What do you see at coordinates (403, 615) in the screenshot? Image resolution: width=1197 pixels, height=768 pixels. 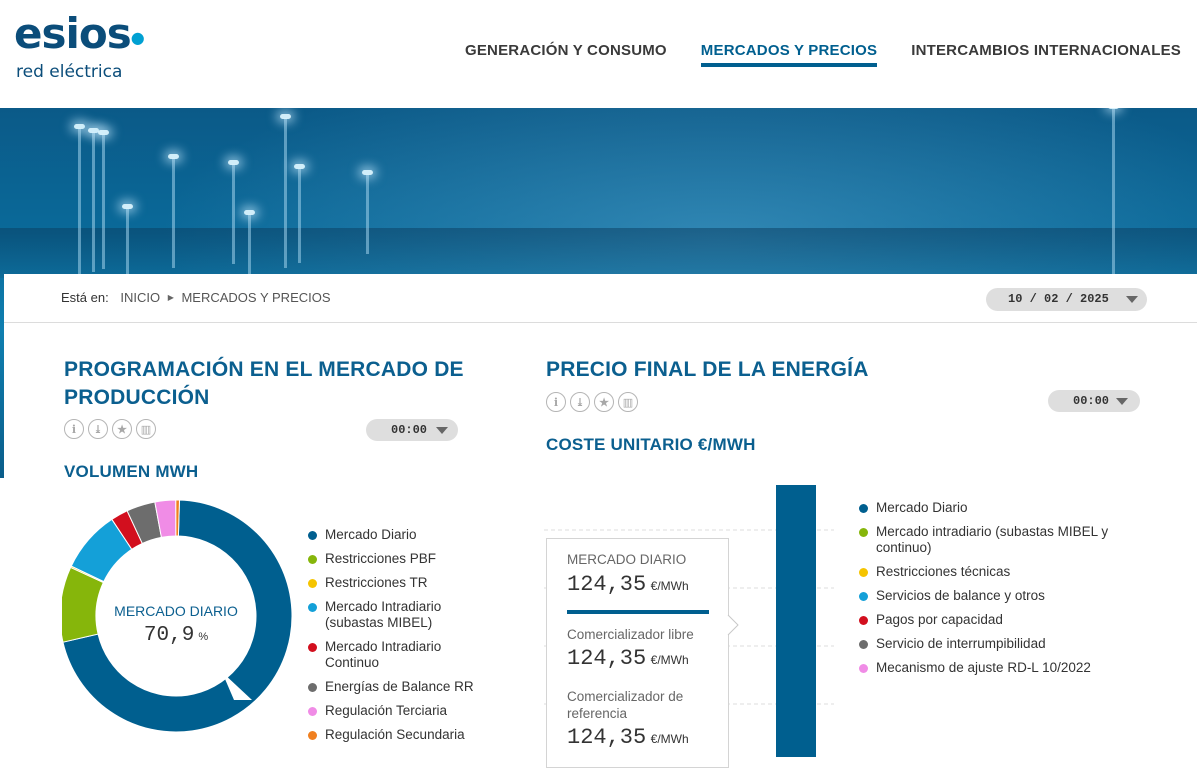 I see `legend-item: Mercado Intradiario (subastas MIBEL)` at bounding box center [403, 615].